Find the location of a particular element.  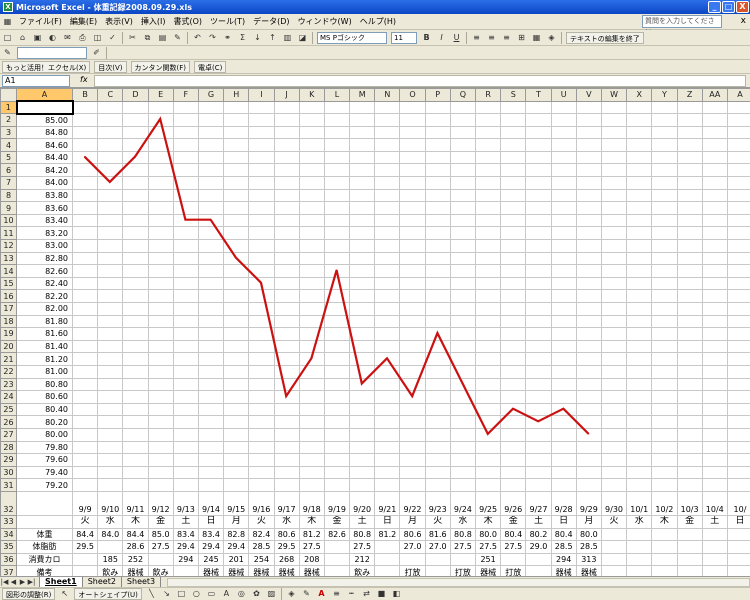

contents-link: 目次(V) is located at coordinates (110, 66).